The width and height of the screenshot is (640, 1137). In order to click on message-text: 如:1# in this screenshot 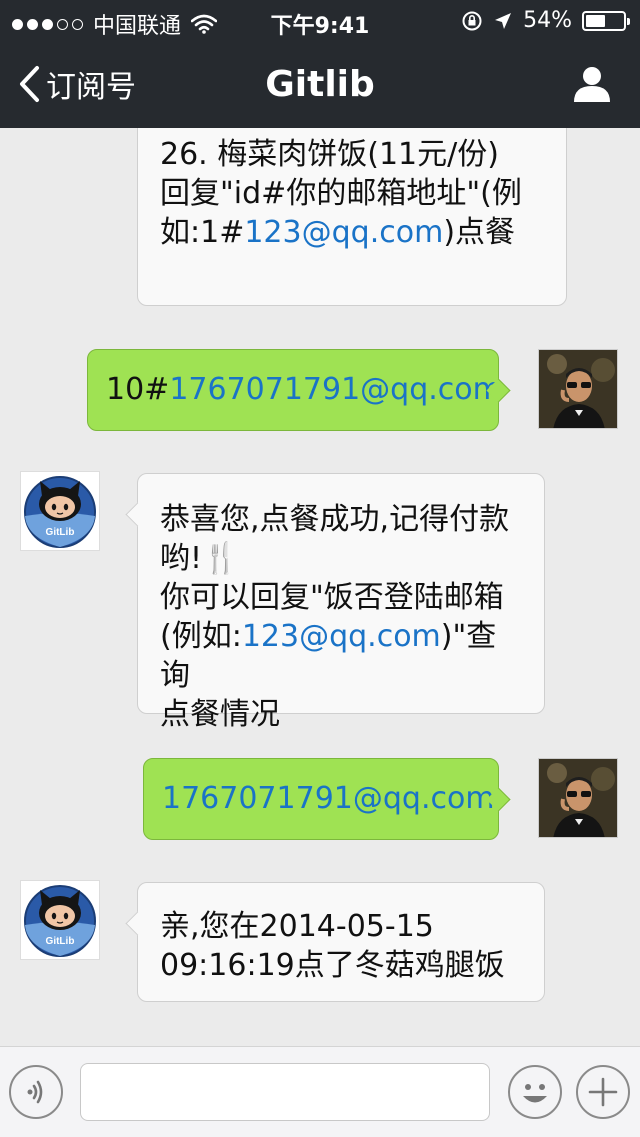, I will do `click(202, 232)`.